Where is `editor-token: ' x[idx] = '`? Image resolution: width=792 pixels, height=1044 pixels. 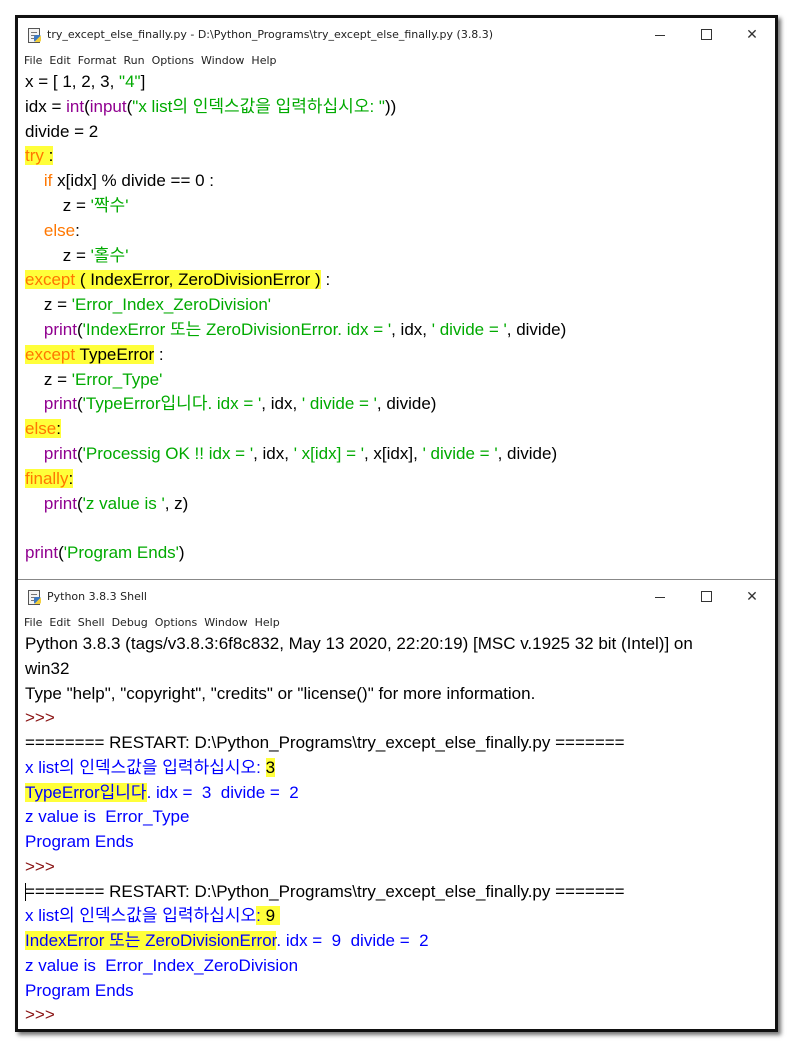
editor-token: ' x[idx] = ' is located at coordinates (328, 453).